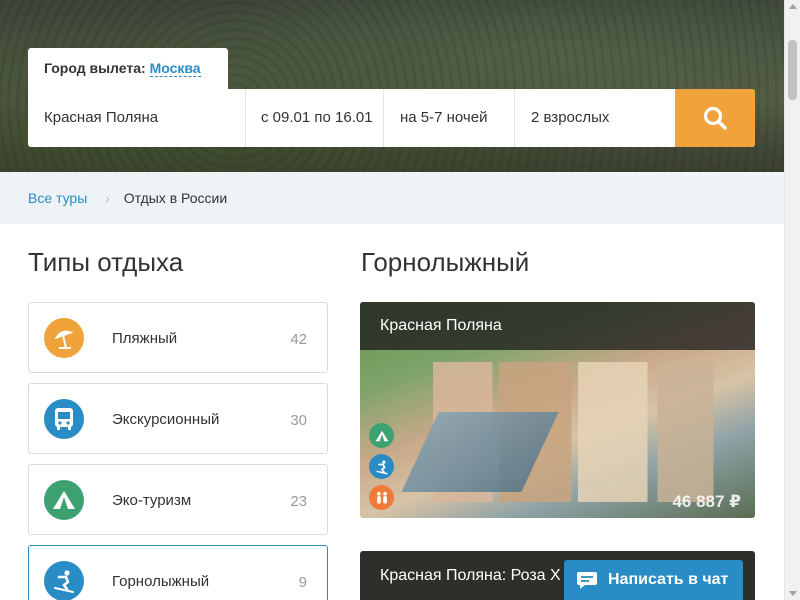 This screenshot has height=600, width=800. Describe the element at coordinates (152, 500) in the screenshot. I see `type-item-label: Эко-туризм` at that location.